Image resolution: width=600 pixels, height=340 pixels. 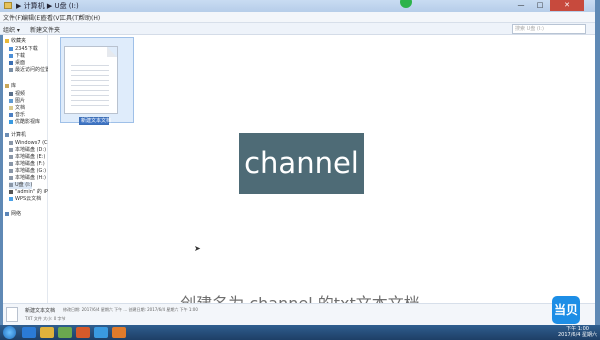 I want to click on nav-item-desktop: 桌面, so click(x=17, y=63).